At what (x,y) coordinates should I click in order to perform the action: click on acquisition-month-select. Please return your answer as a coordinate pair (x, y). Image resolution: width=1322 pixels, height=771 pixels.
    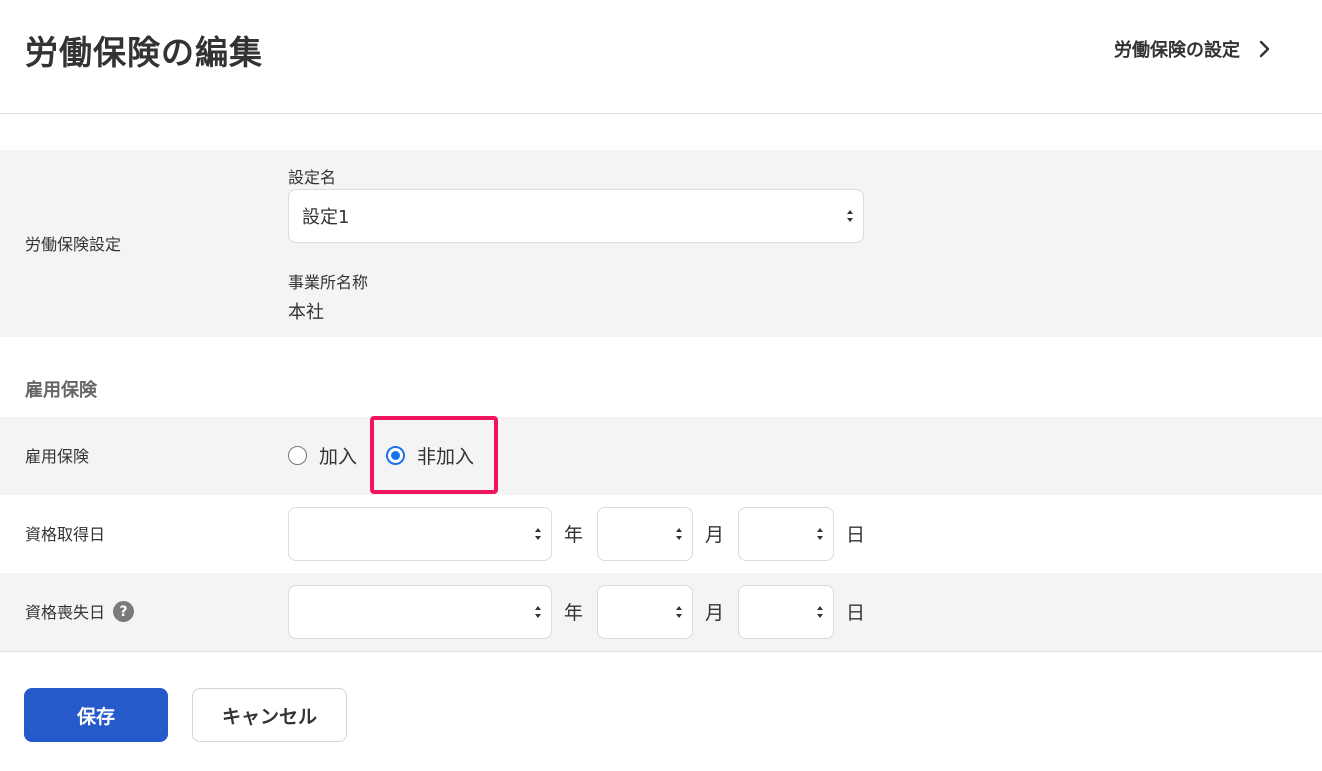
    Looking at the image, I should click on (645, 534).